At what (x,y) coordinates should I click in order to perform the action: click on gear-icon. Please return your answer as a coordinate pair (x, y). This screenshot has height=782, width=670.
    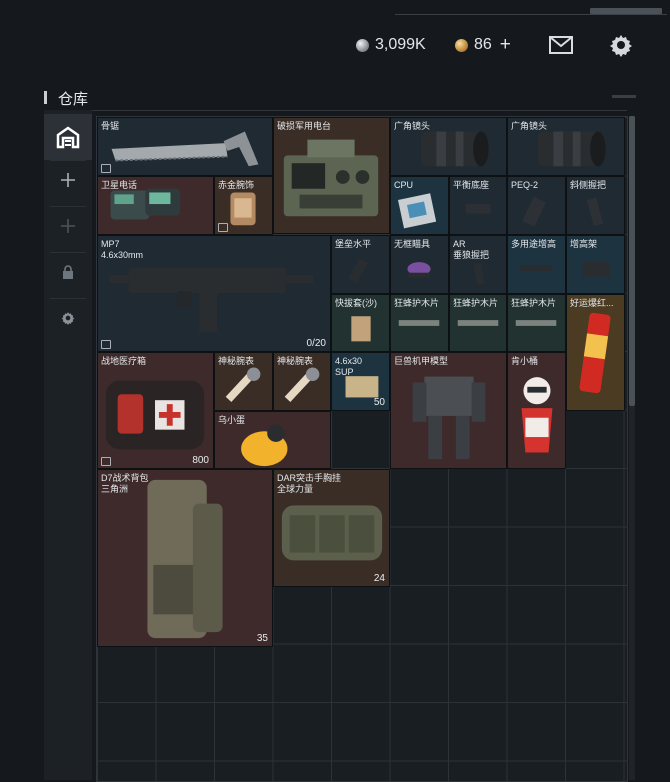
    Looking at the image, I should click on (68, 318).